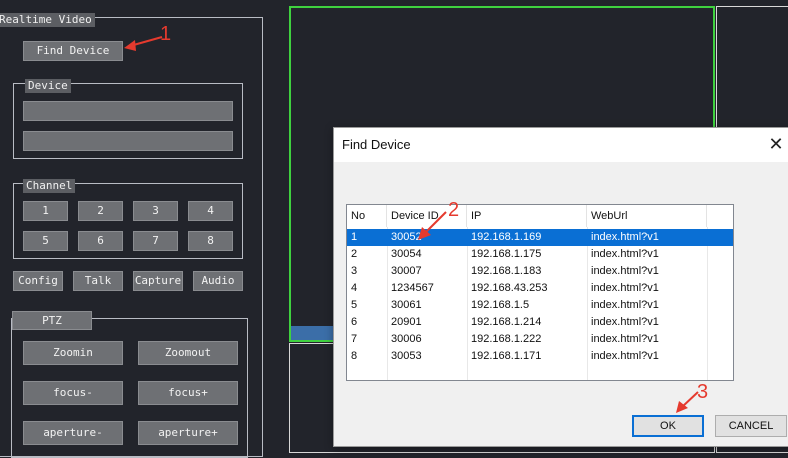 The height and width of the screenshot is (458, 788). I want to click on annotation-number-3: 3, so click(703, 392).